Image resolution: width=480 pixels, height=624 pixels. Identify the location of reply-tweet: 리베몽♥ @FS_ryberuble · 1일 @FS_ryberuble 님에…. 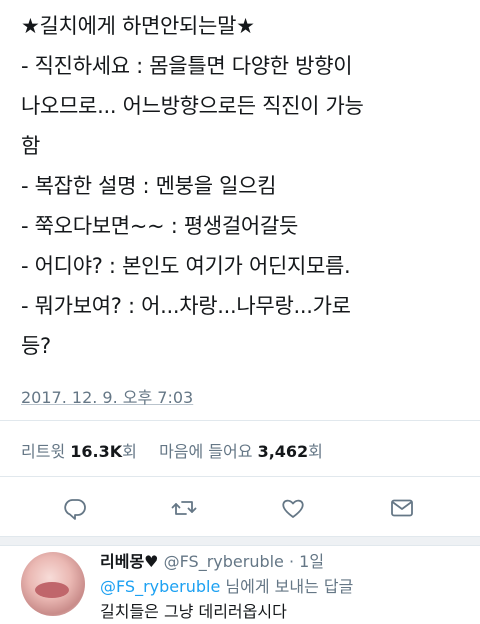
(240, 585).